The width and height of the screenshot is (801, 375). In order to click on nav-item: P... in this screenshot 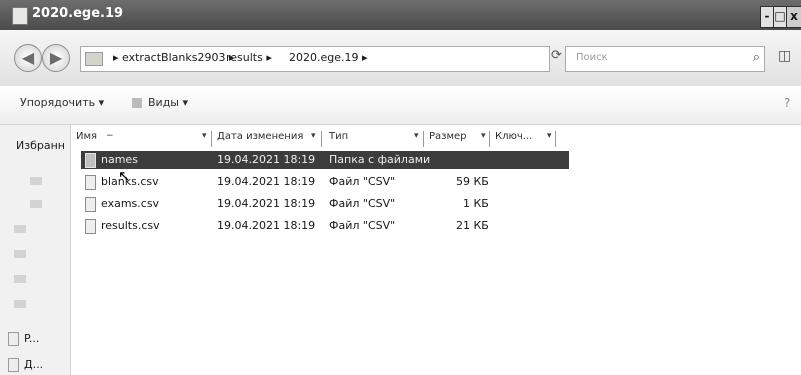, I will do `click(23, 339)`.